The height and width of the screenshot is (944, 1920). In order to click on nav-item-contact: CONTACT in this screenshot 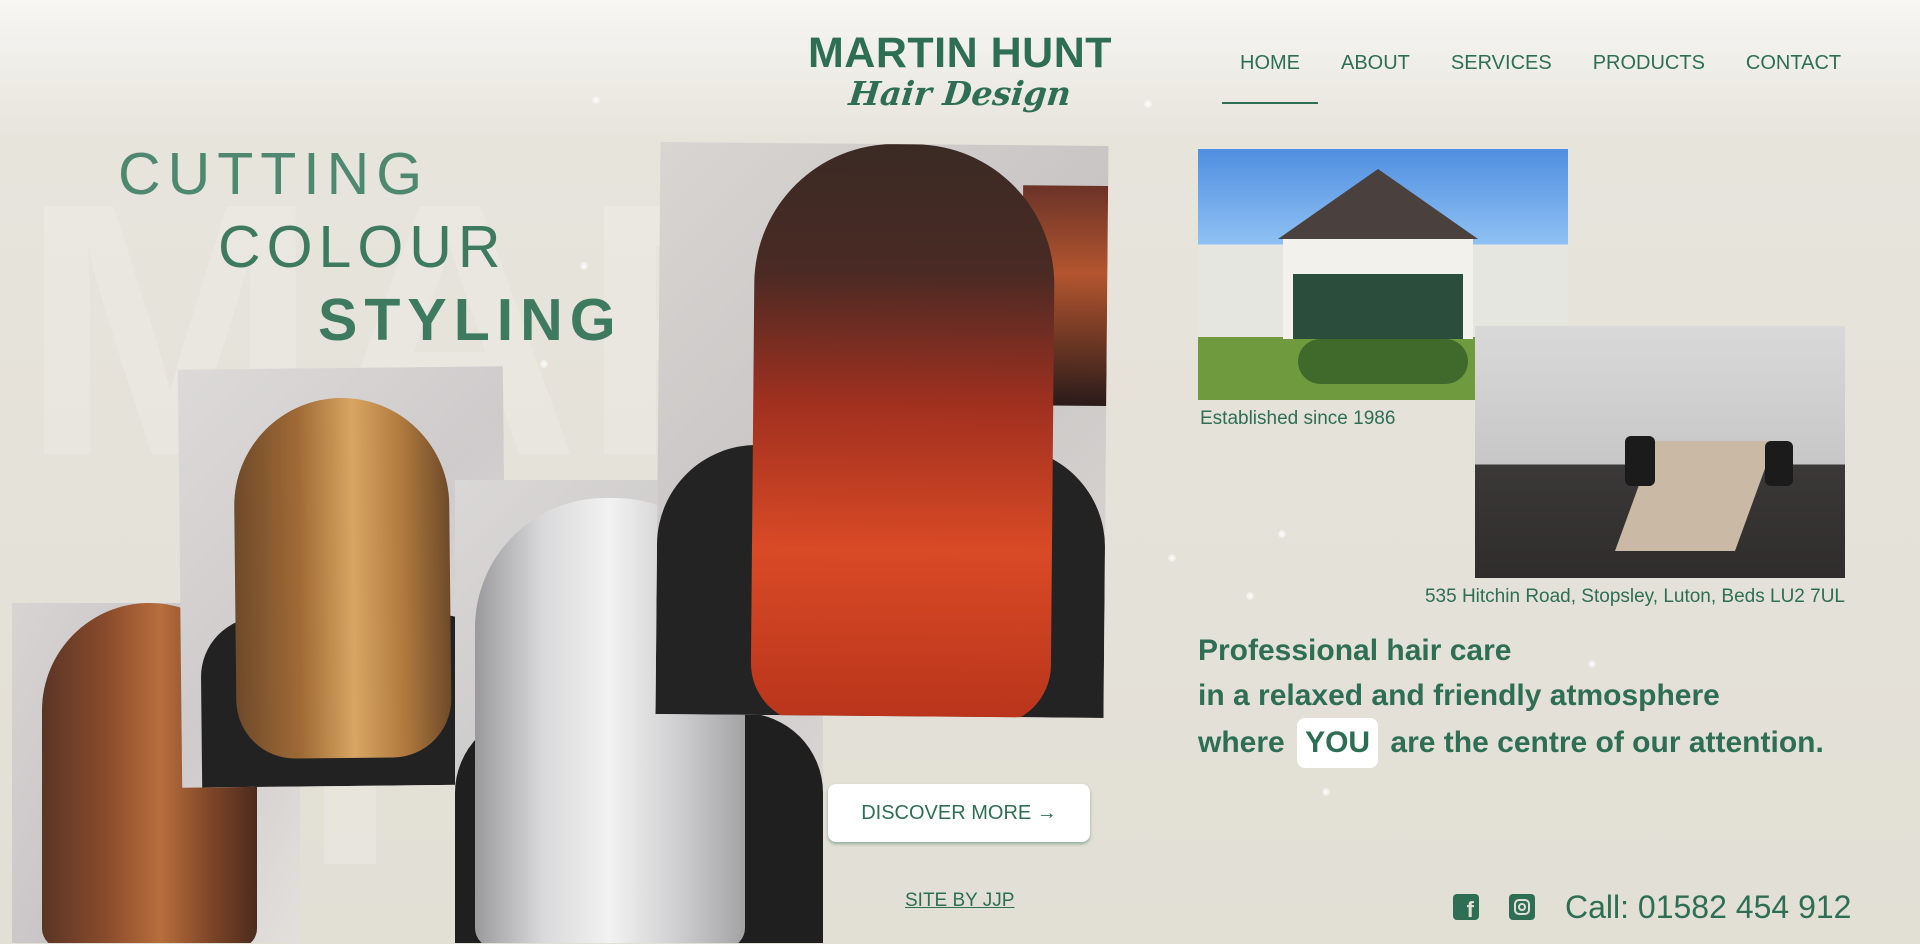, I will do `click(1793, 63)`.